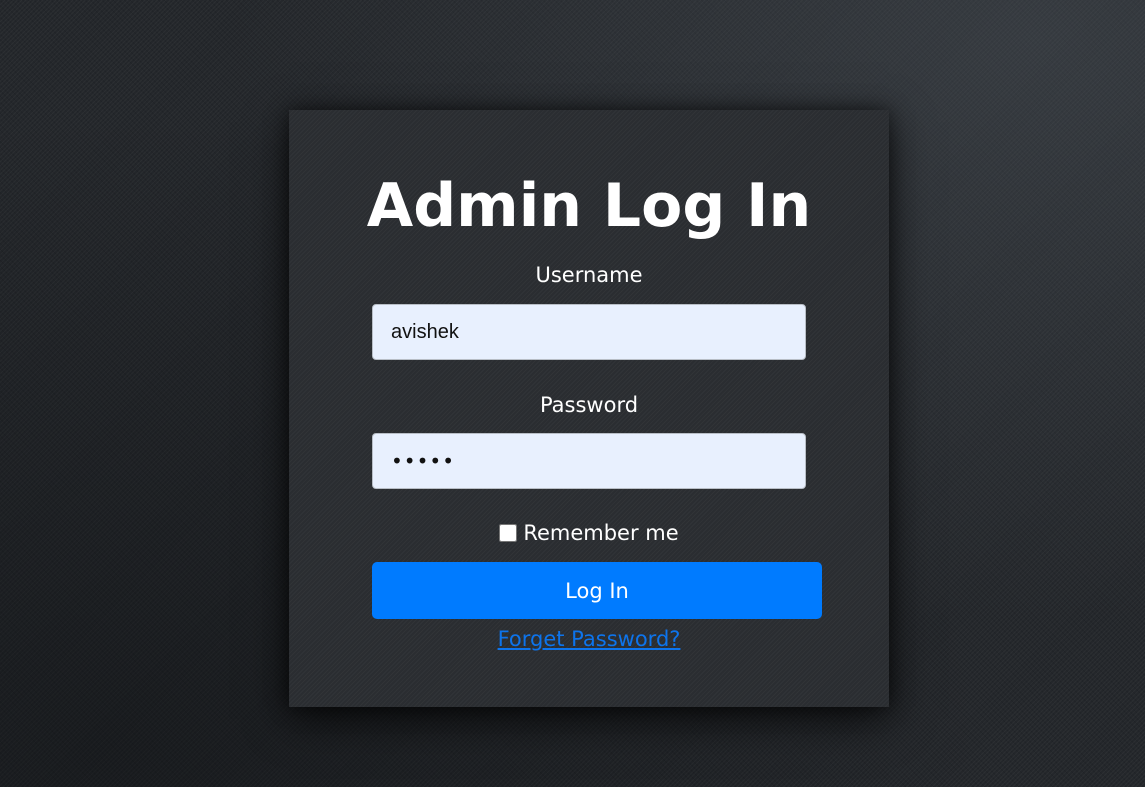  I want to click on remember-me-row: Remember me, so click(589, 533).